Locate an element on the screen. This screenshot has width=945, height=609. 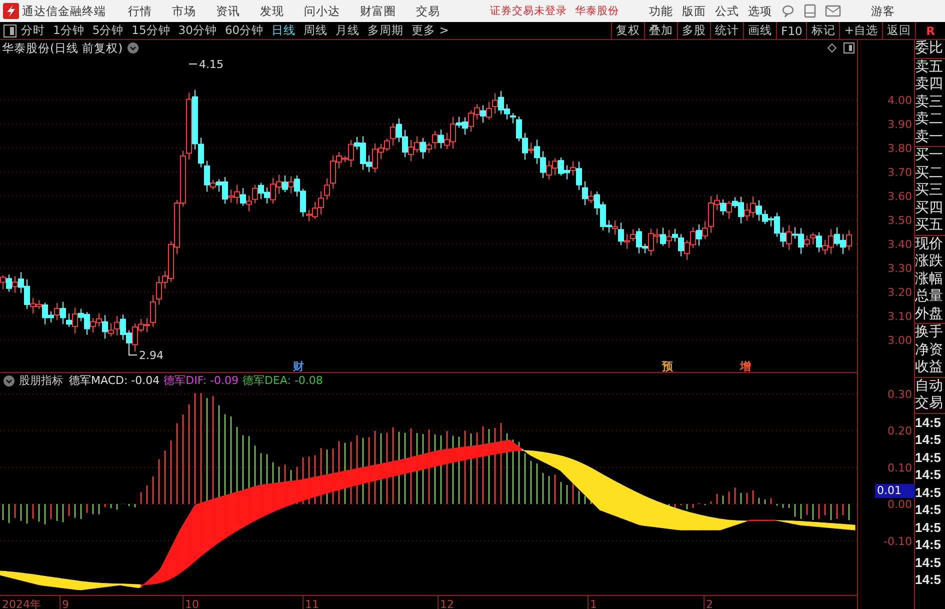
indicator-value: 德军DEA: -0.08 is located at coordinates (282, 380).